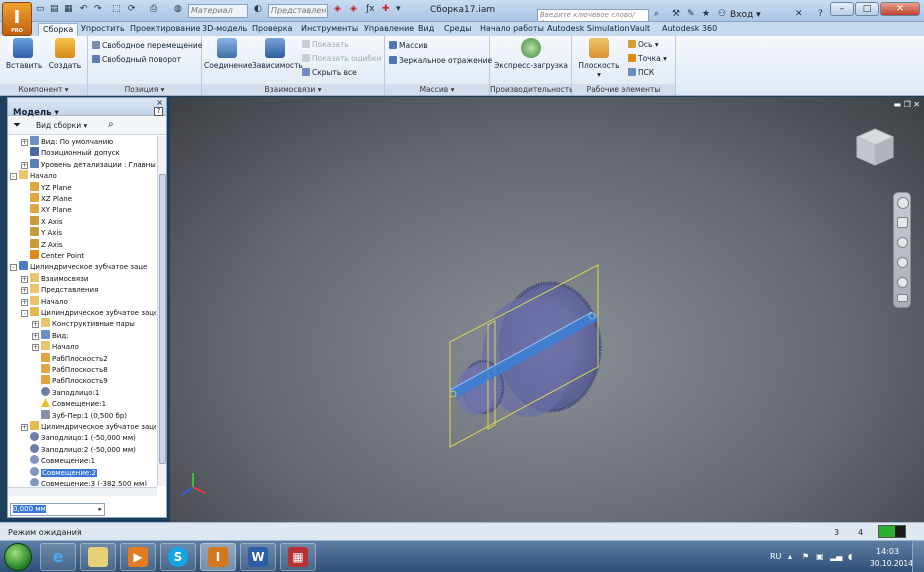 The height and width of the screenshot is (572, 924). Describe the element at coordinates (158, 111) in the screenshot. I see `browser-help-icon: ?` at that location.